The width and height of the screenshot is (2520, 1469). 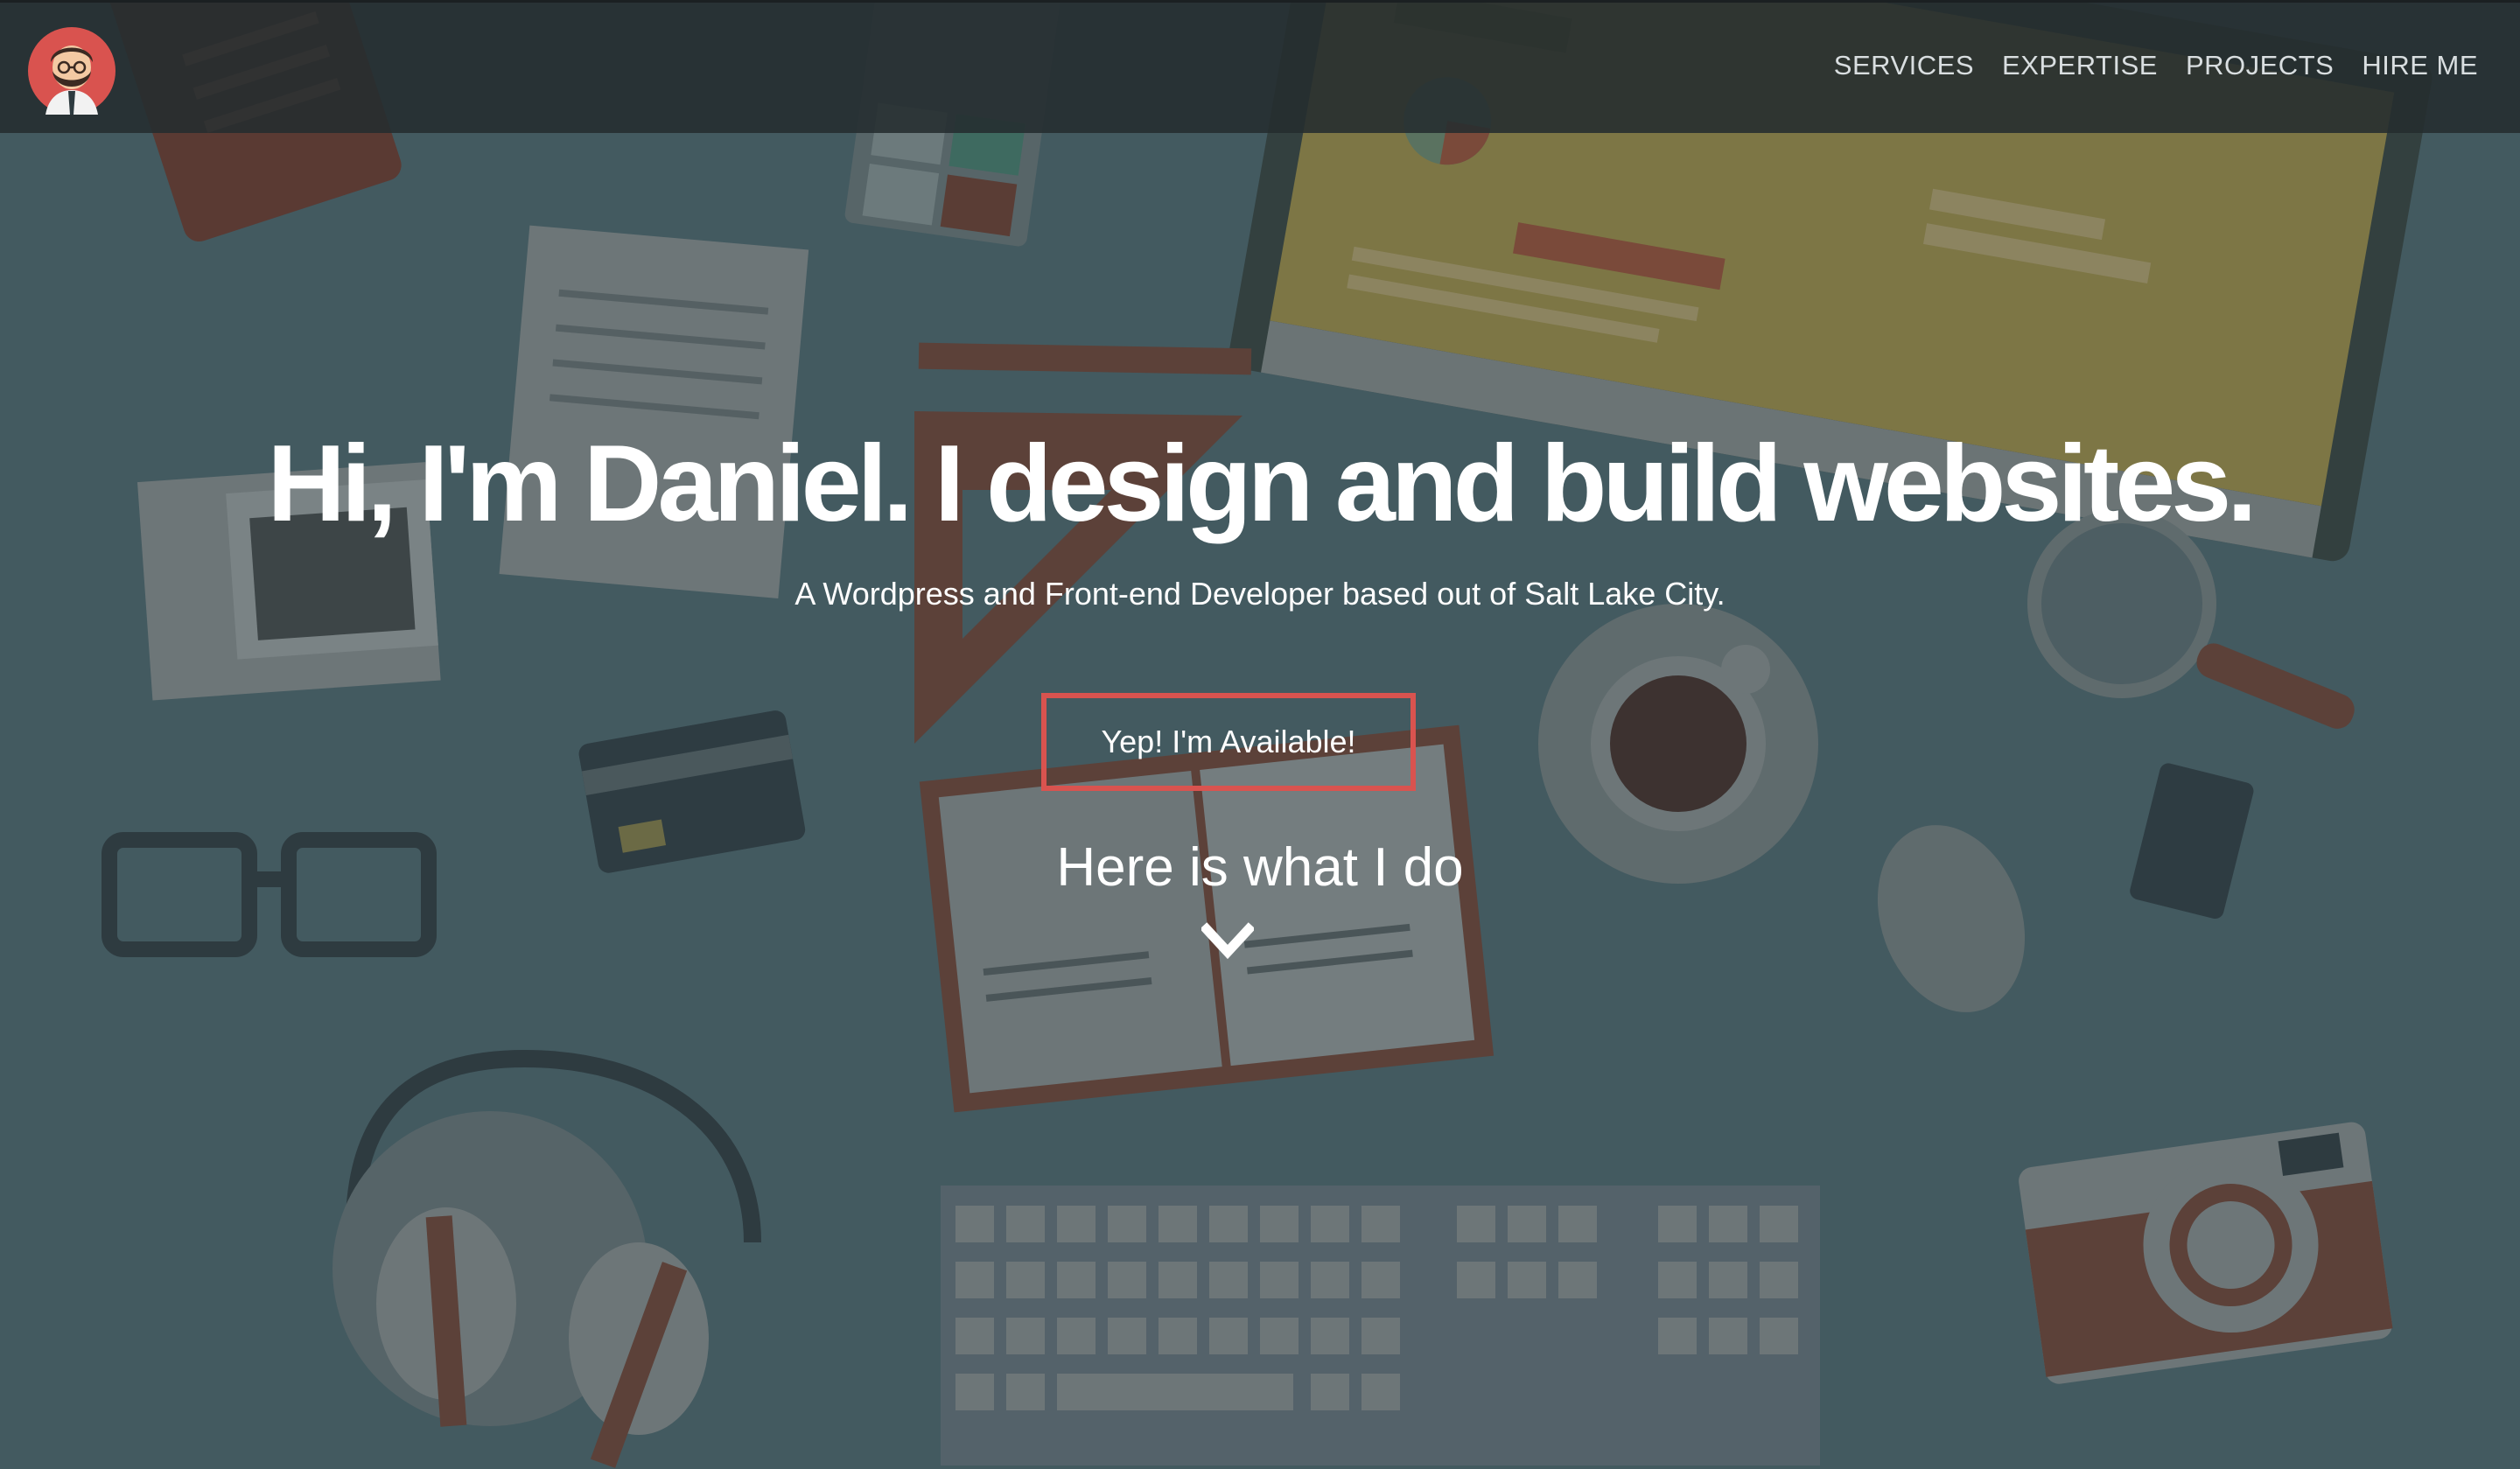 What do you see at coordinates (2420, 66) in the screenshot?
I see `nav-link-hire-me: HIRE ME` at bounding box center [2420, 66].